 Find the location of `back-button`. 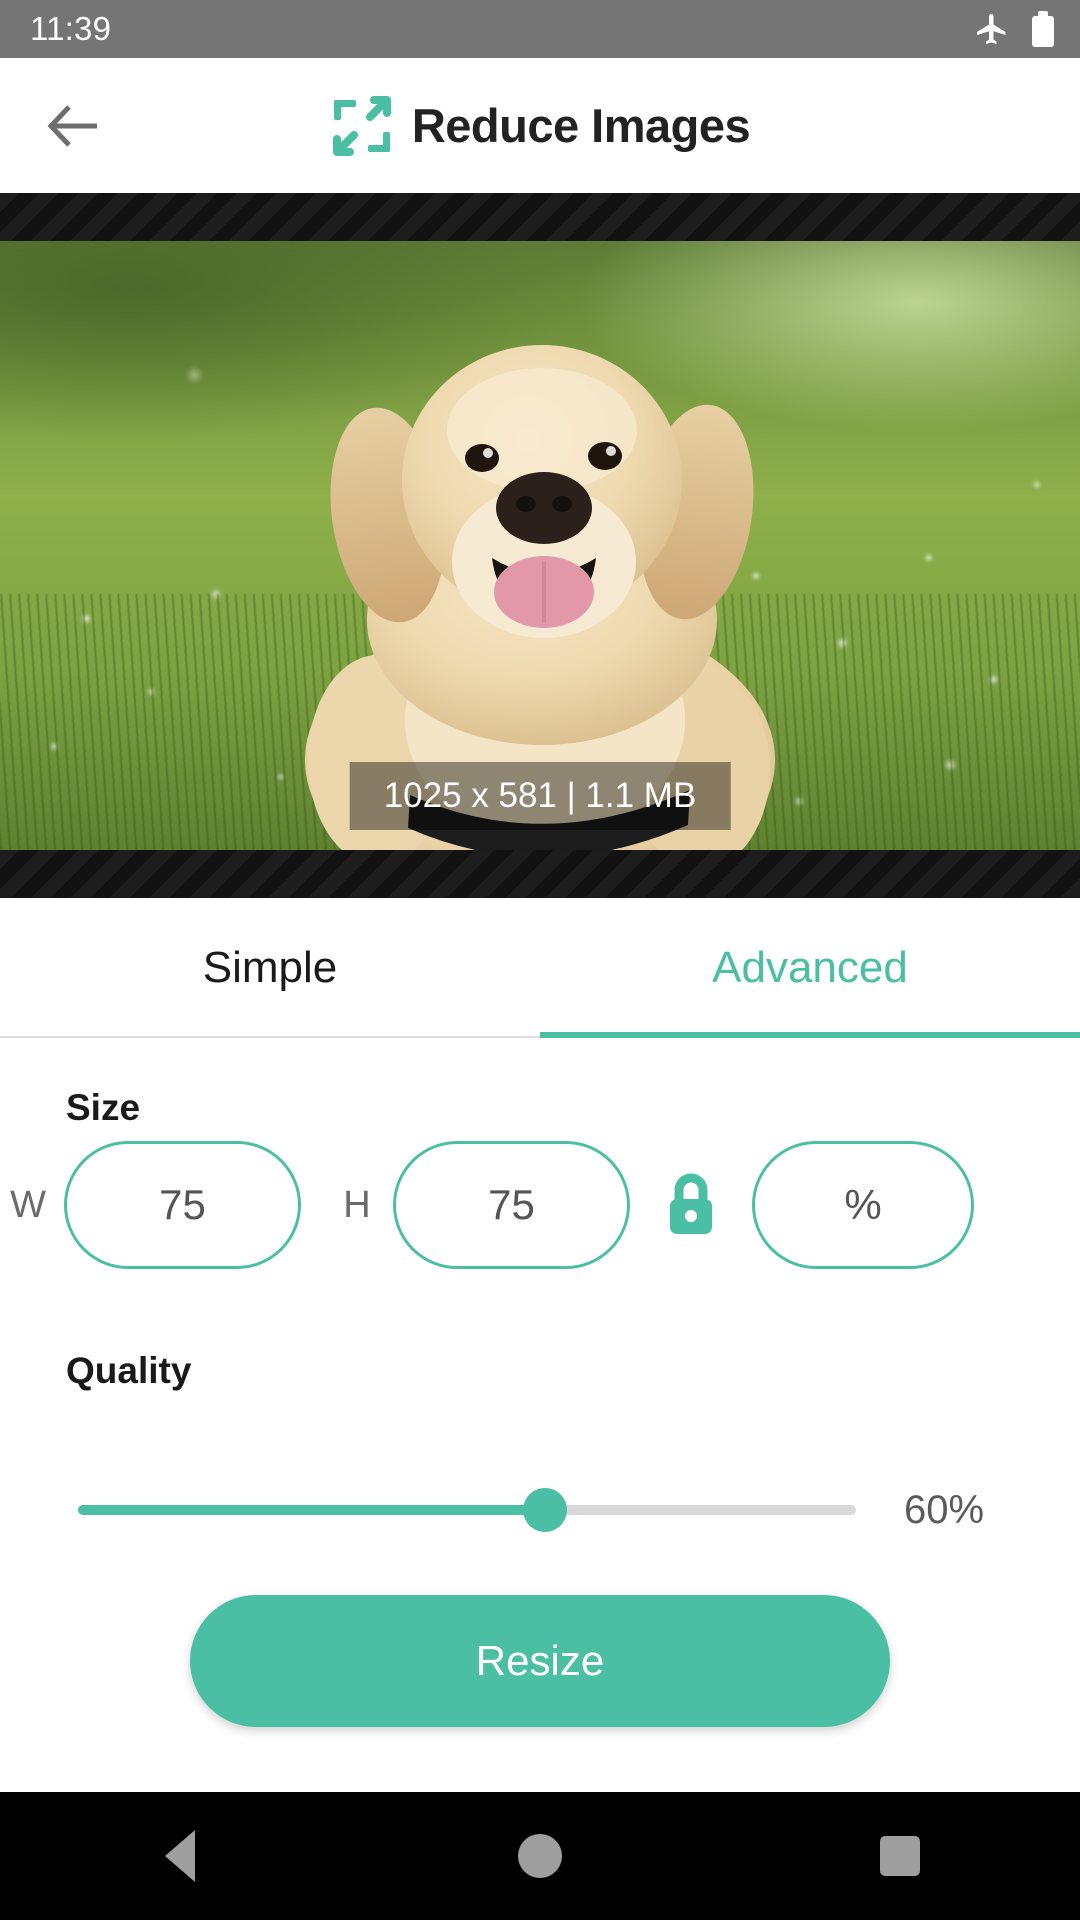

back-button is located at coordinates (74, 126).